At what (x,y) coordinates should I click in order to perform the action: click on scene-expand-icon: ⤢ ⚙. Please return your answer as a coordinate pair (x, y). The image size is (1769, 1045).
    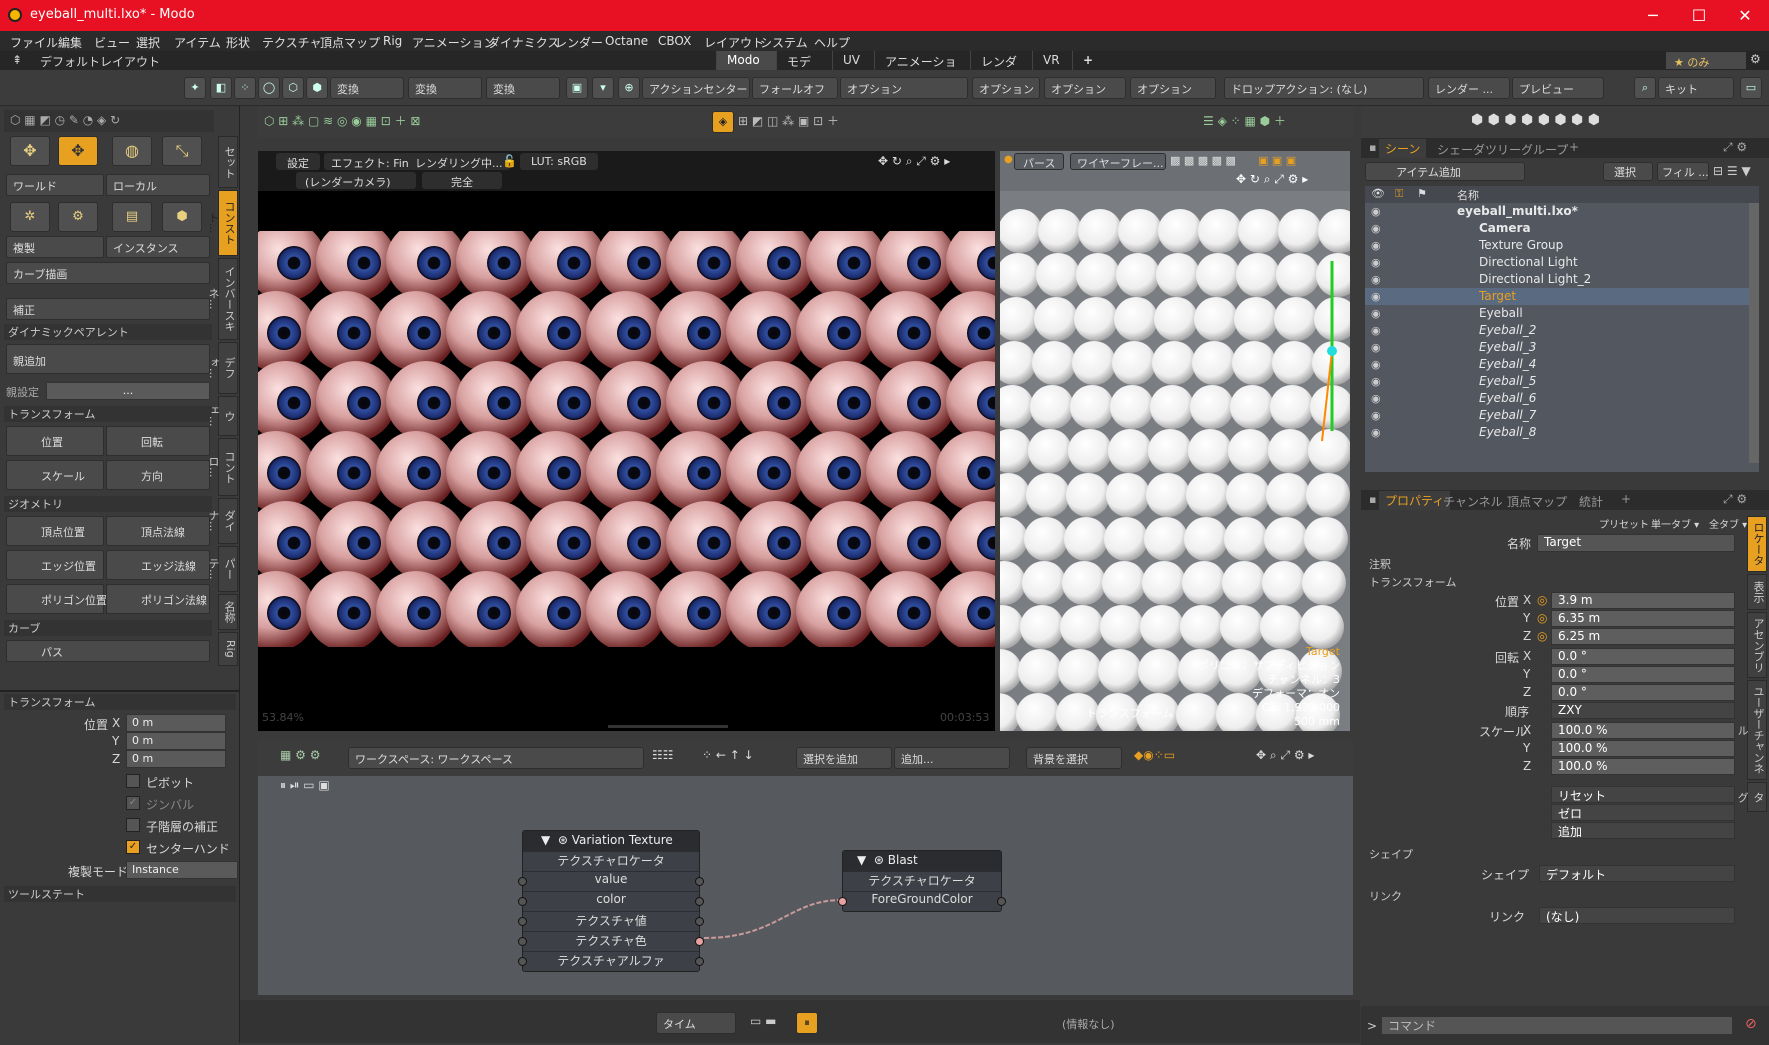
    Looking at the image, I should click on (1735, 147).